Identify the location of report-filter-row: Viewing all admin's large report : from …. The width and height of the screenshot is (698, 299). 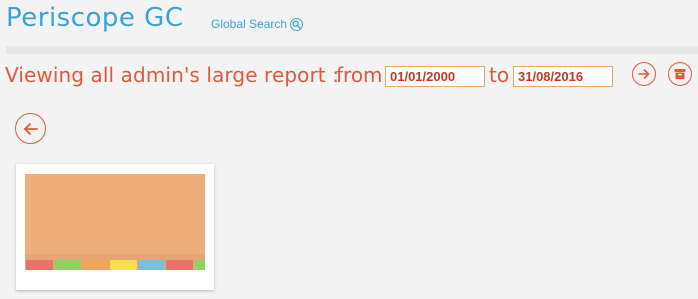
(349, 75).